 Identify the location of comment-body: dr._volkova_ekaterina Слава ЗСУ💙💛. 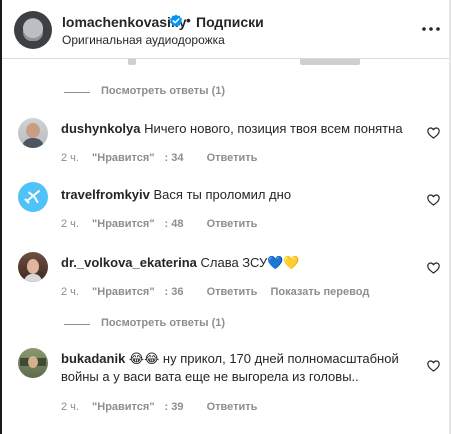
(236, 263).